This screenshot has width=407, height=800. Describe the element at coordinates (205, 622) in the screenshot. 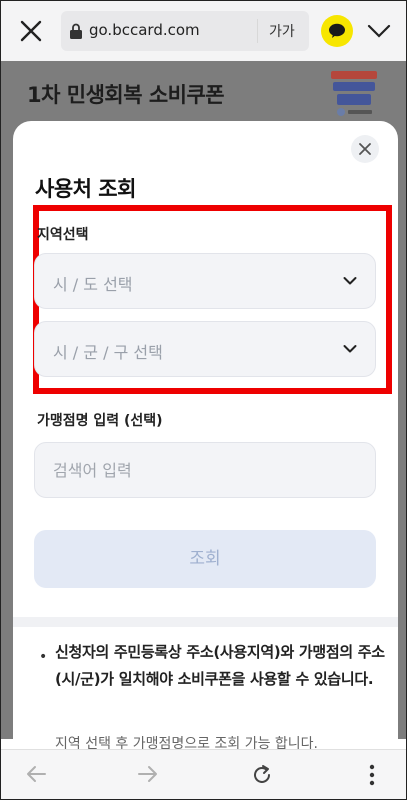

I see `section-divider` at that location.